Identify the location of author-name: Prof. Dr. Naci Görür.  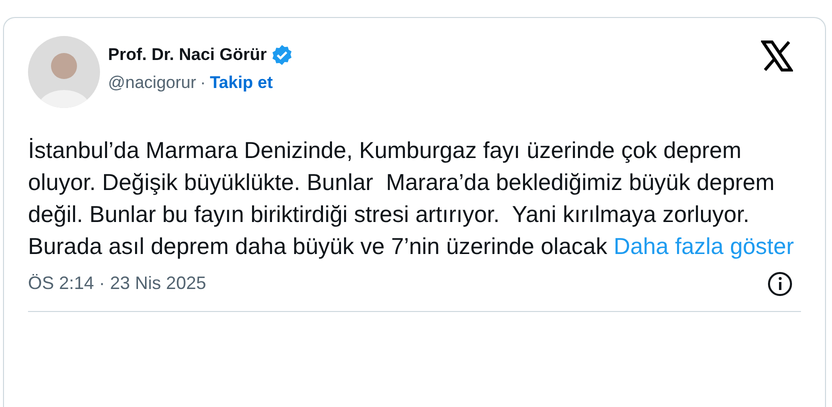
(187, 55).